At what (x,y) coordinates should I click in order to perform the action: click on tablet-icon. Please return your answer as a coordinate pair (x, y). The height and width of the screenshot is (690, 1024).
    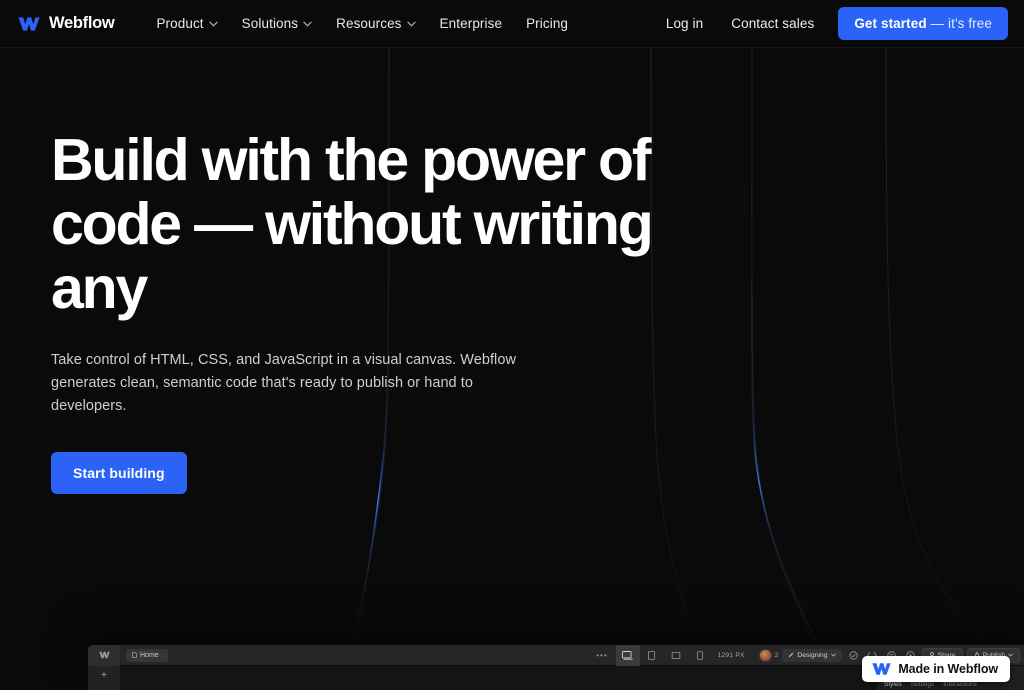
    Looking at the image, I should click on (652, 655).